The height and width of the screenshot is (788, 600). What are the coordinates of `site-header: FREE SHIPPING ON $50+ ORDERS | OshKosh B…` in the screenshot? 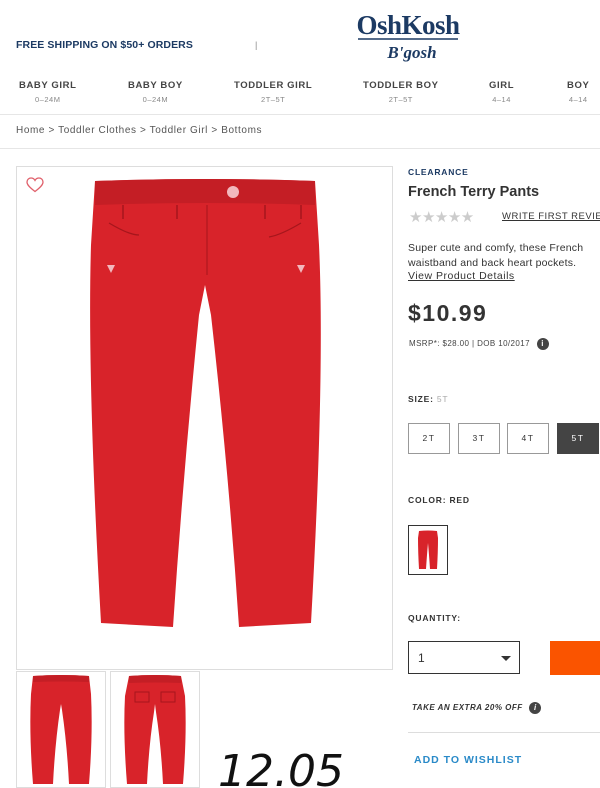 It's located at (300, 36).